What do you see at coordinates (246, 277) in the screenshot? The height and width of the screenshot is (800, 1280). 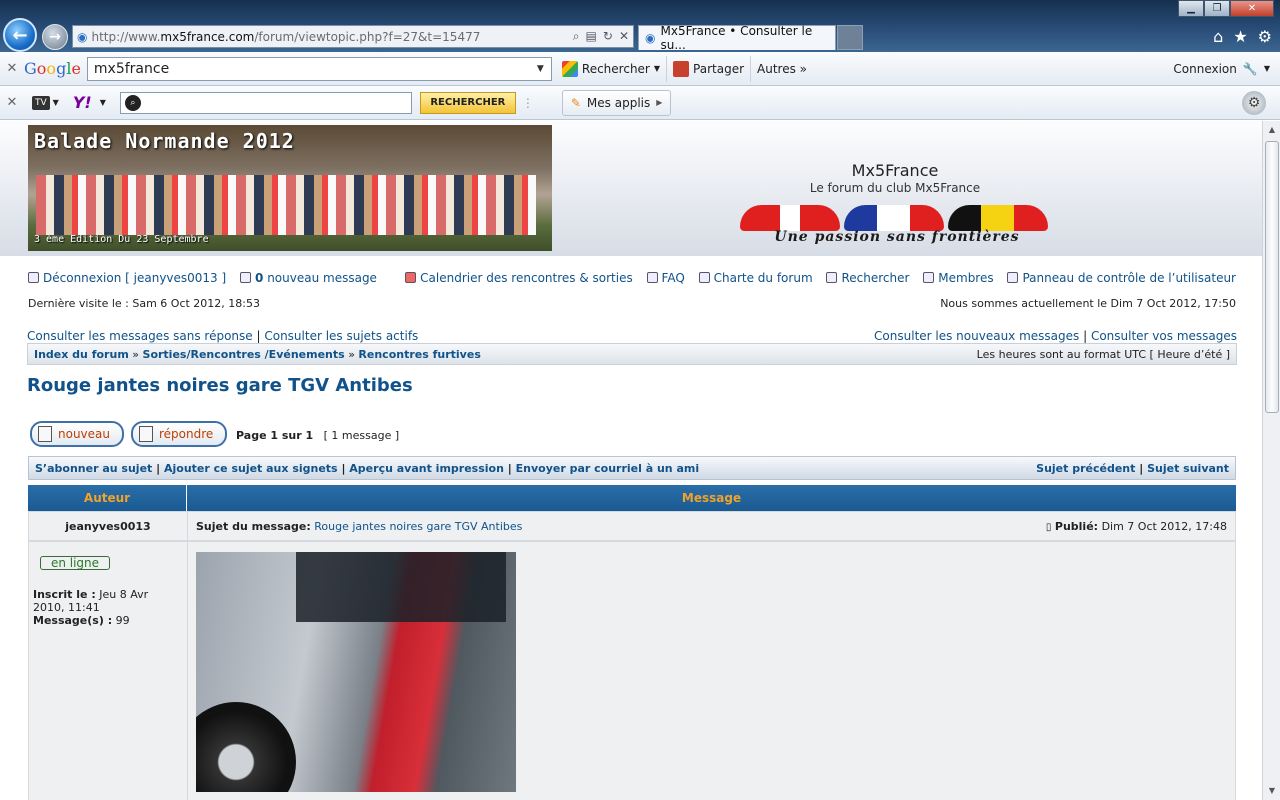 I see `pm-icon` at bounding box center [246, 277].